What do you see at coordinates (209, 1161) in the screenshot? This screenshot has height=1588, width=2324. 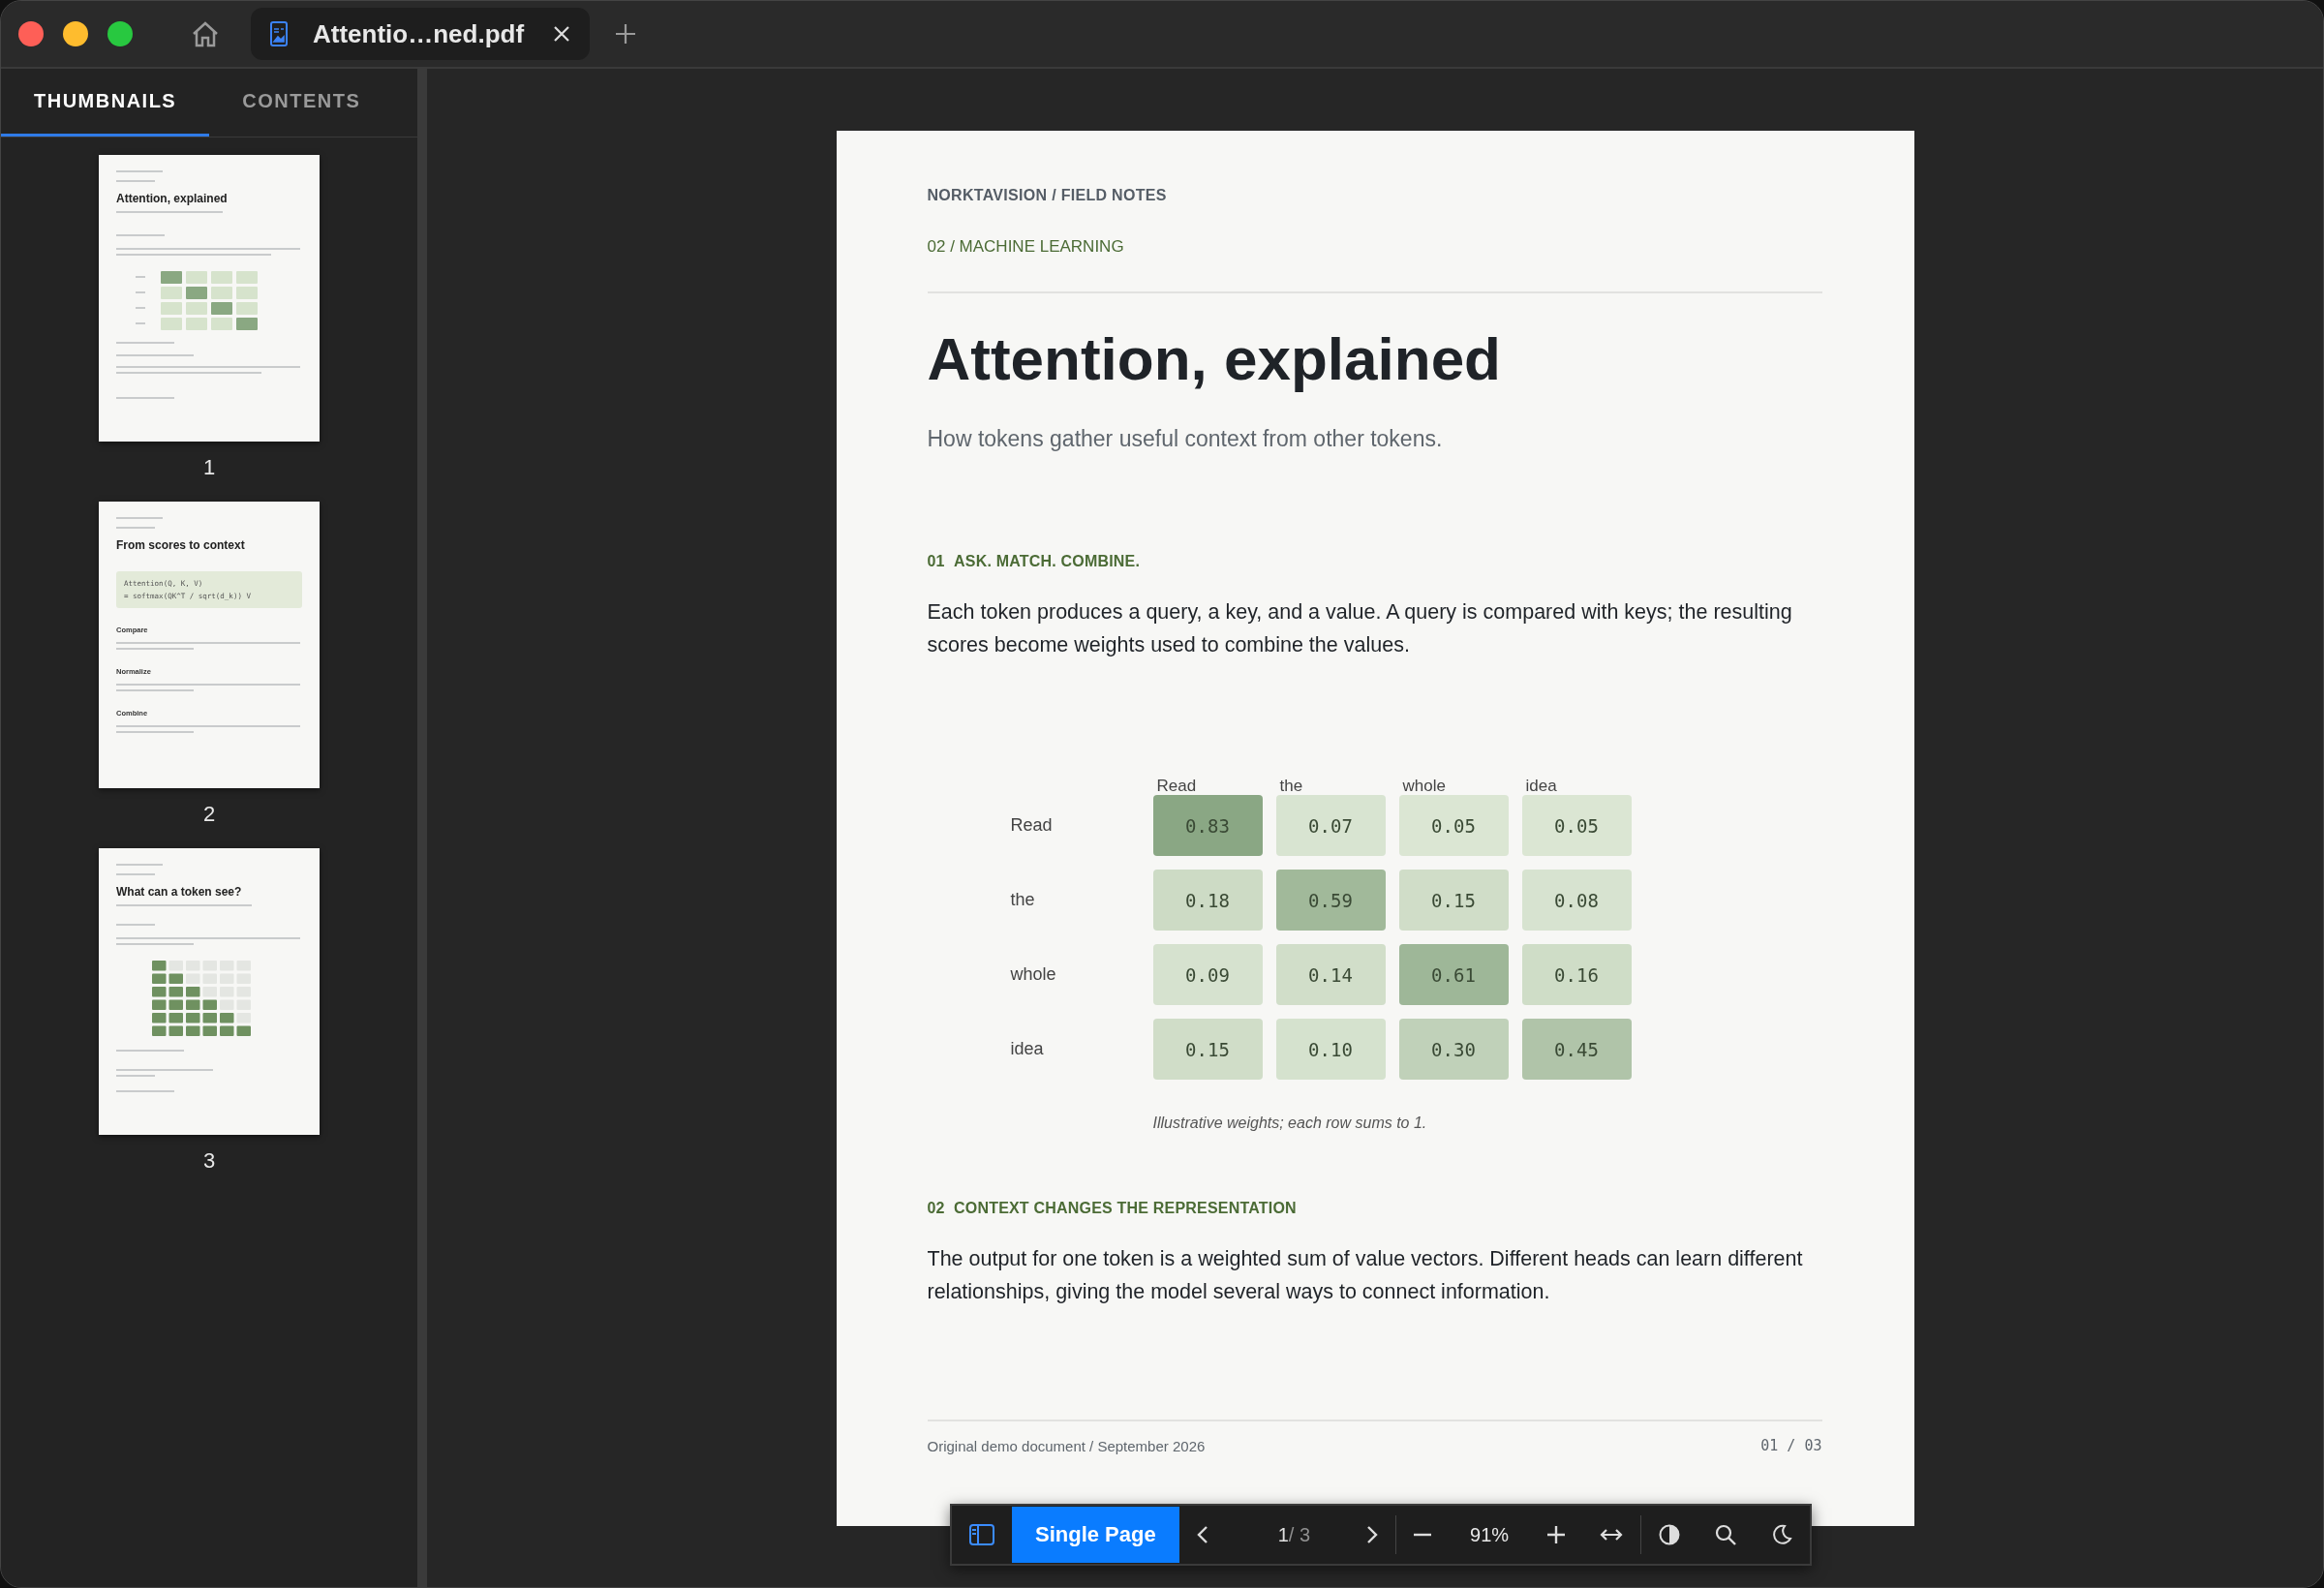 I see `page-number: 3` at bounding box center [209, 1161].